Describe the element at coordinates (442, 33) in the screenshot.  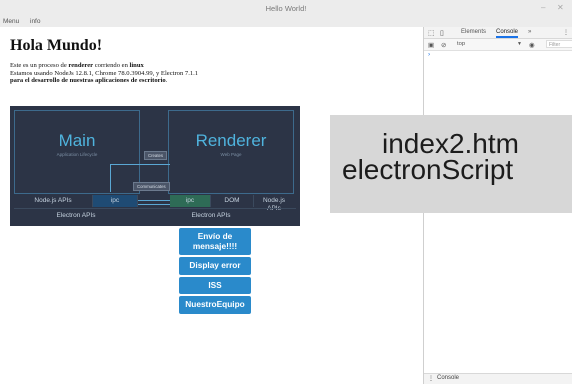
I see `device-toolbar-icon: ▯` at that location.